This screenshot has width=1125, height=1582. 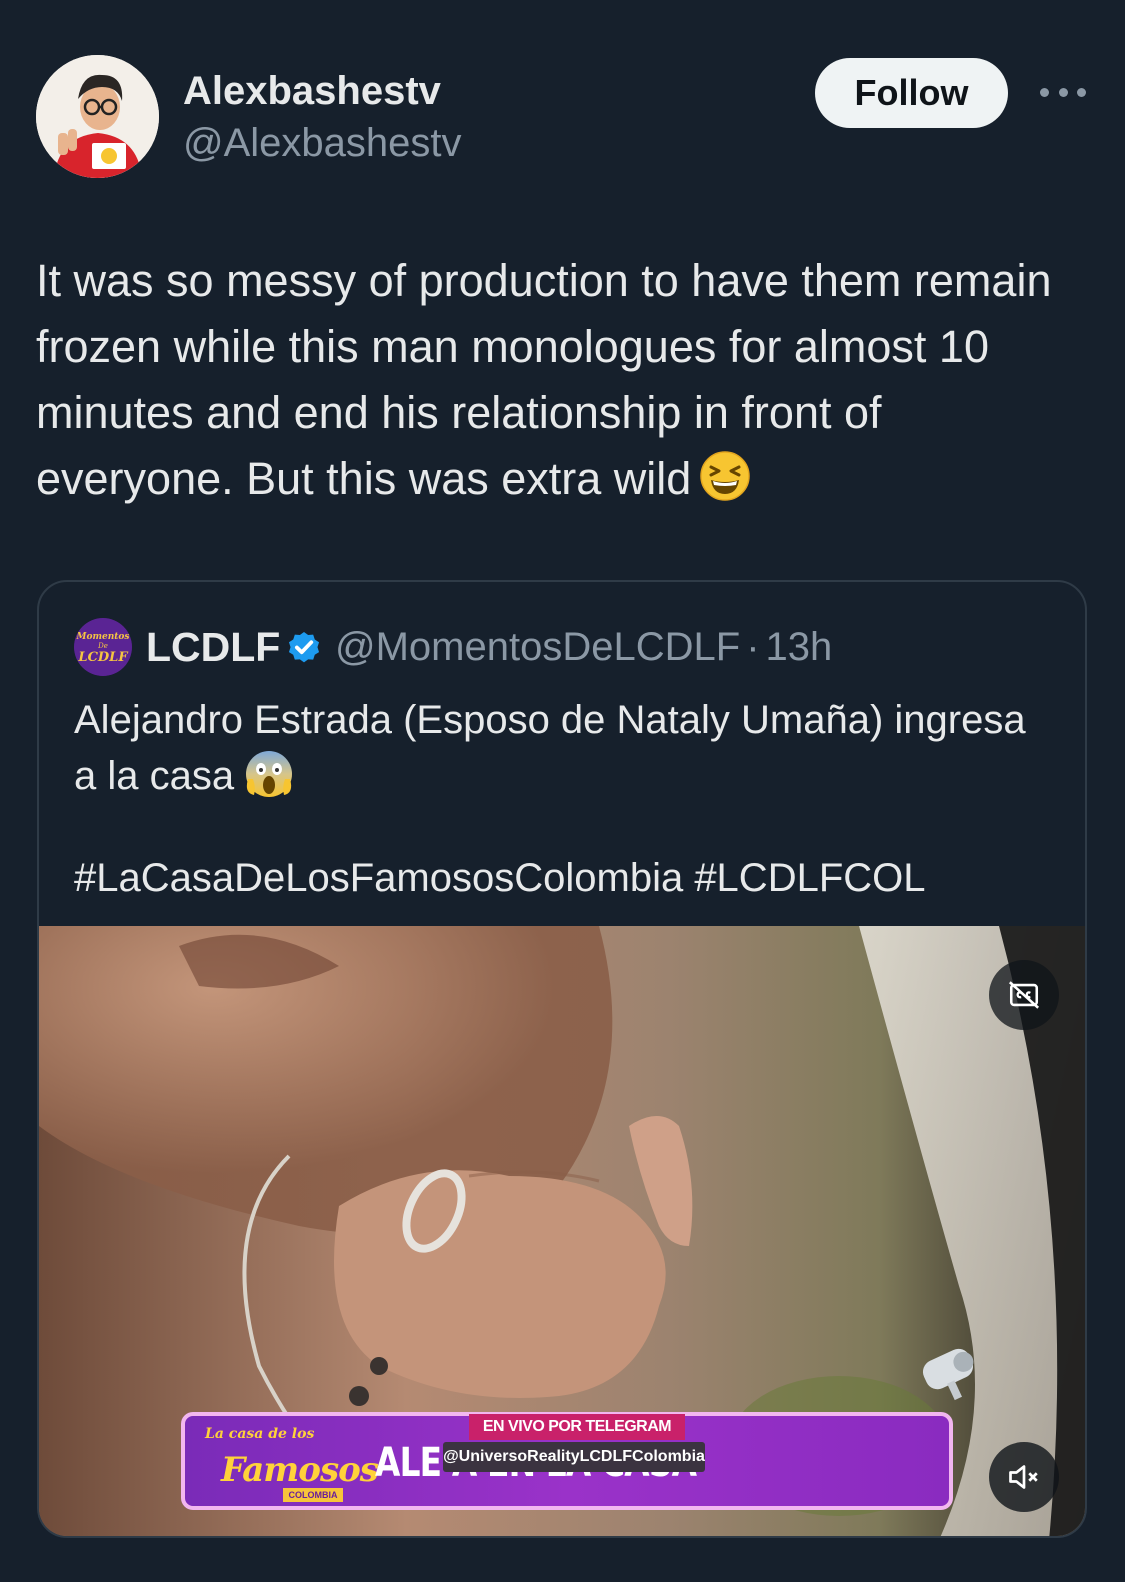 What do you see at coordinates (304, 647) in the screenshot?
I see `verified-badge-icon` at bounding box center [304, 647].